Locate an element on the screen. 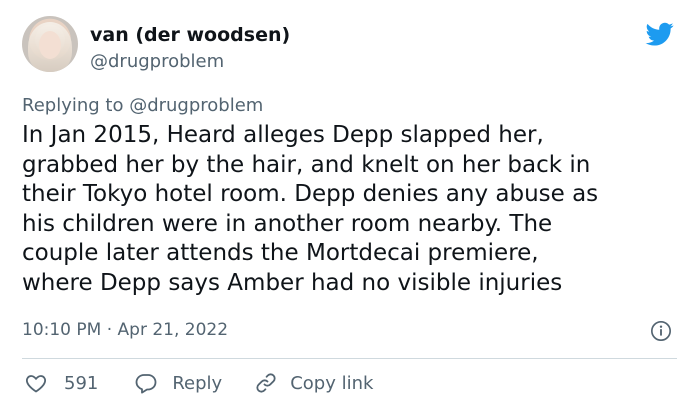  replying-to: Replying to @drugproblem is located at coordinates (142, 106).